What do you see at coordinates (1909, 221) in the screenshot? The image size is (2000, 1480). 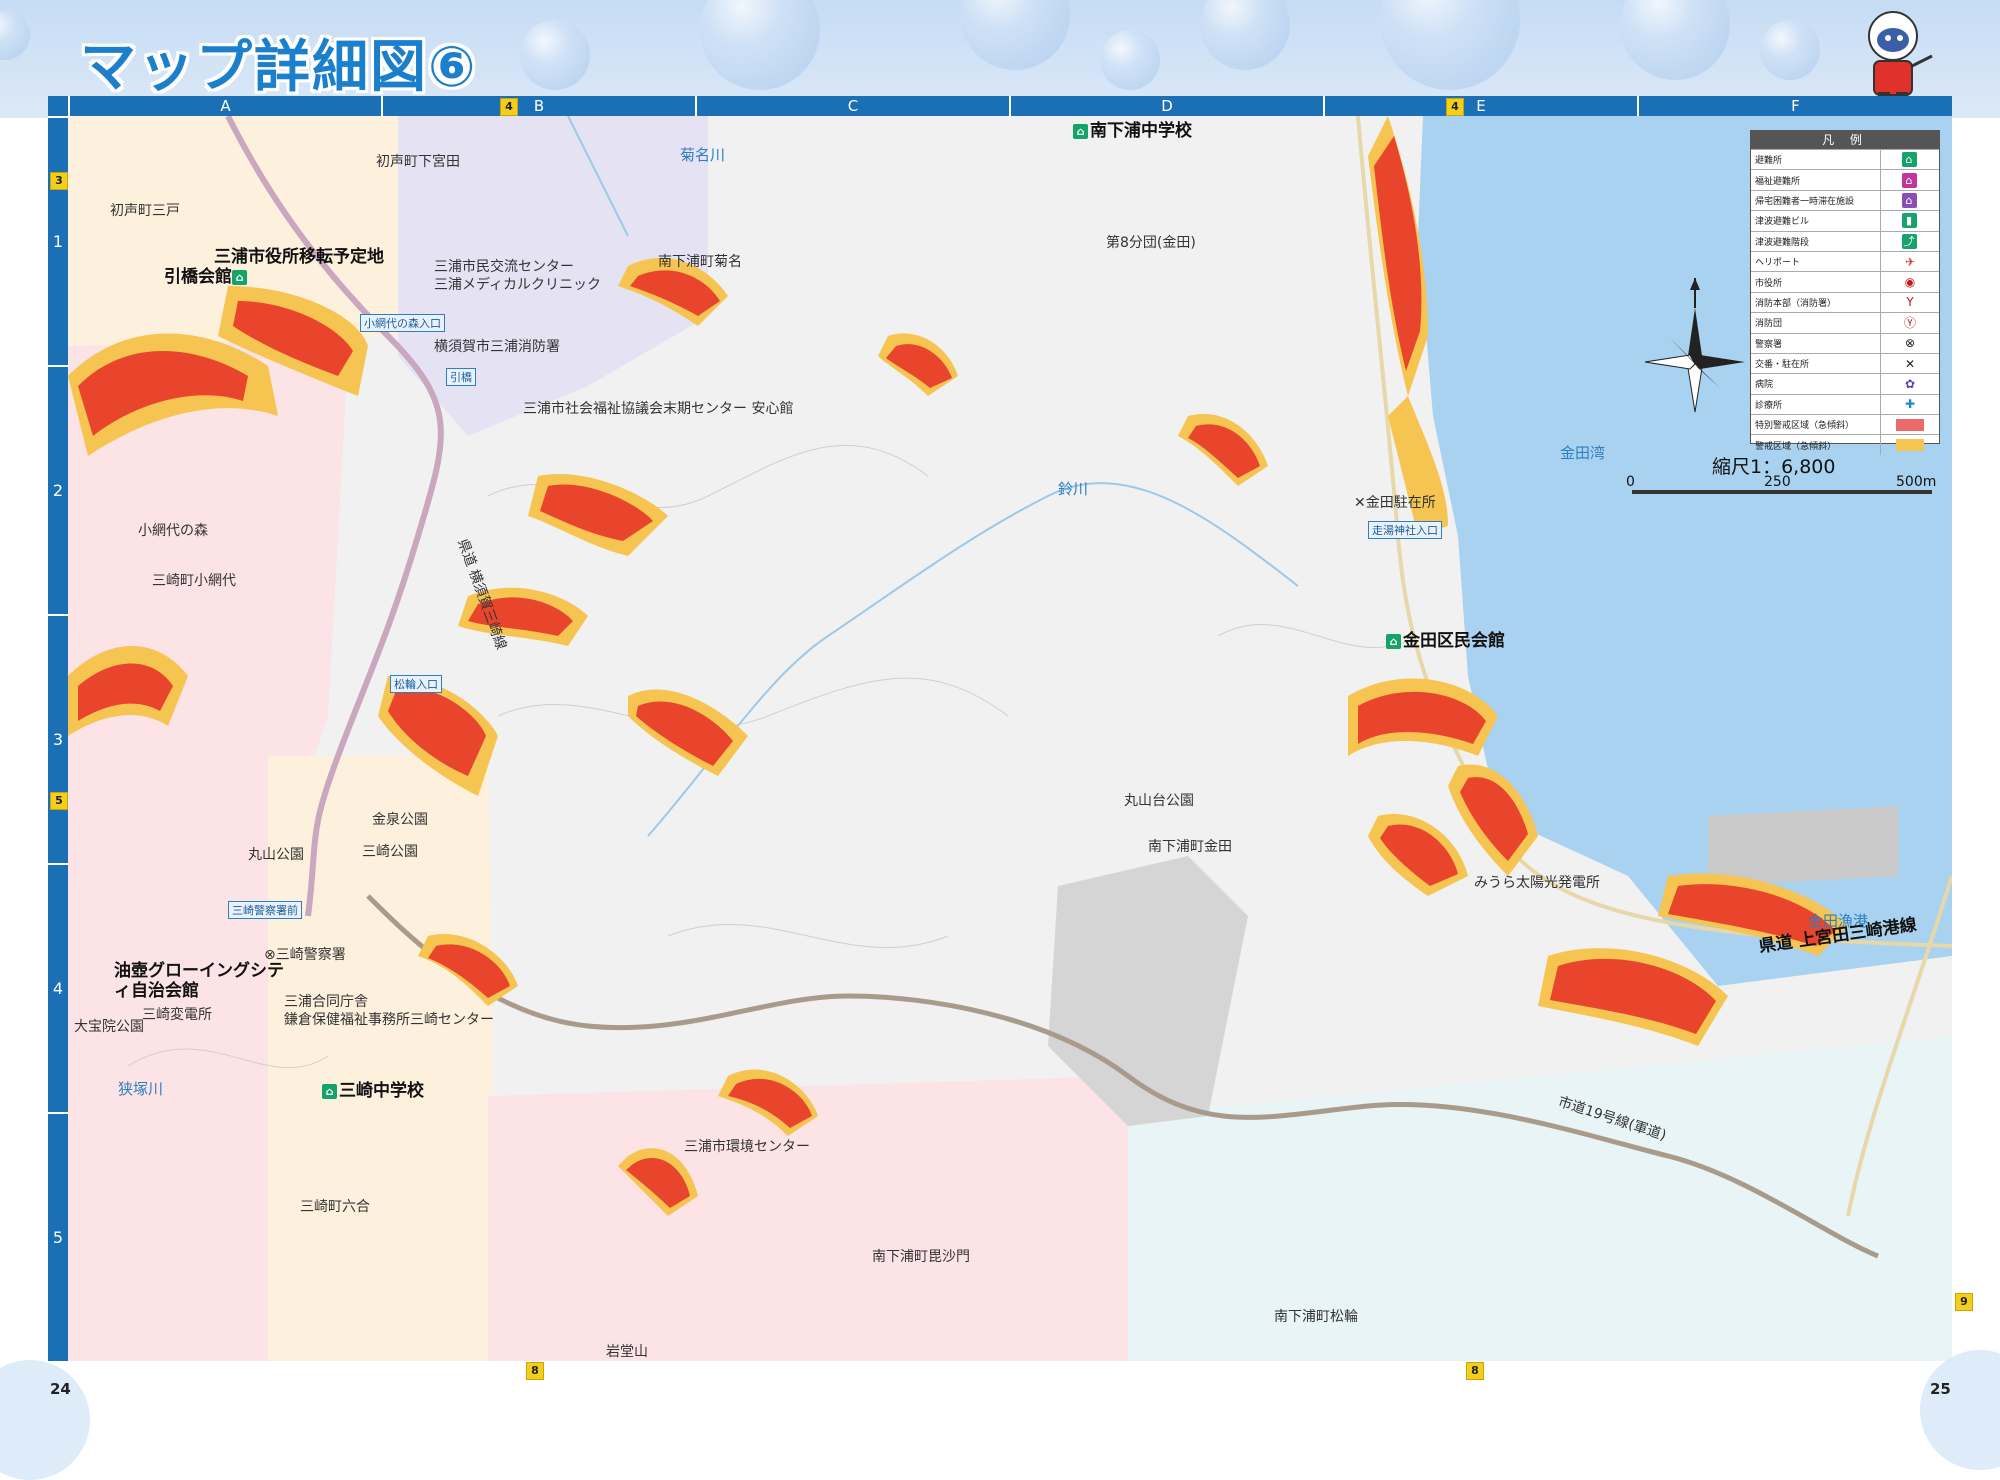 I see `tsunami-building-icon: ▮` at bounding box center [1909, 221].